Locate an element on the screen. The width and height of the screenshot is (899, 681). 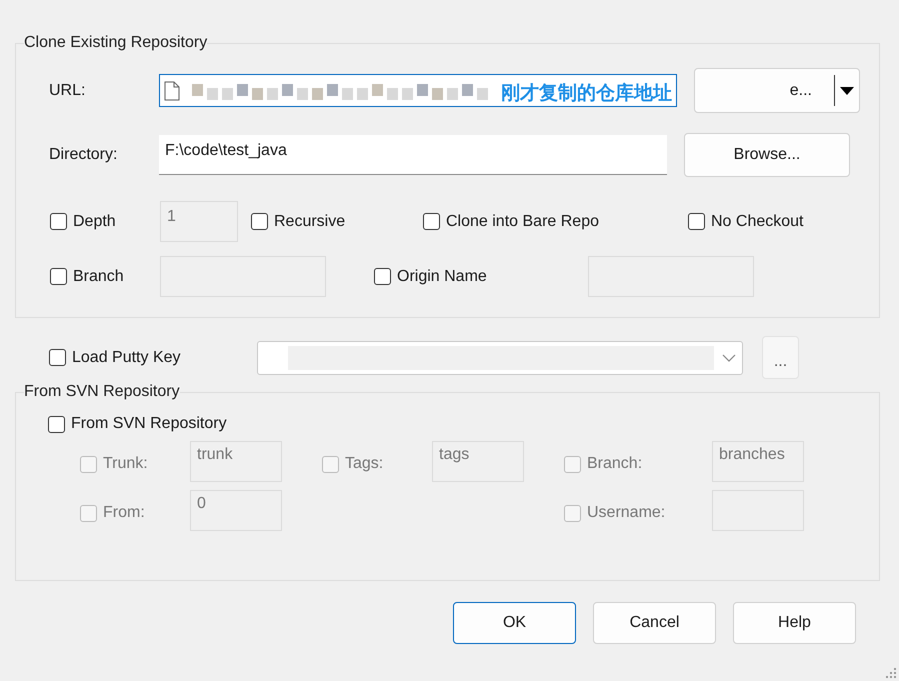
dialog-button: Help is located at coordinates (794, 623).